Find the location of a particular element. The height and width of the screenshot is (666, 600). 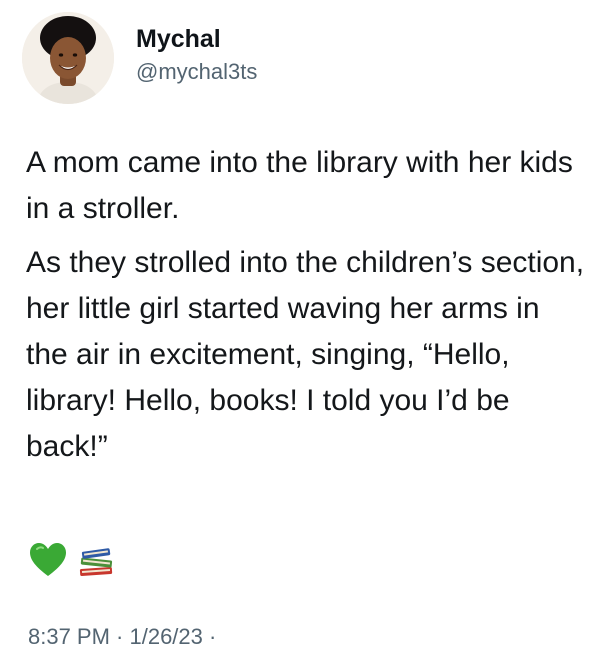

author-names: Mychal @mychal3ts is located at coordinates (196, 55).